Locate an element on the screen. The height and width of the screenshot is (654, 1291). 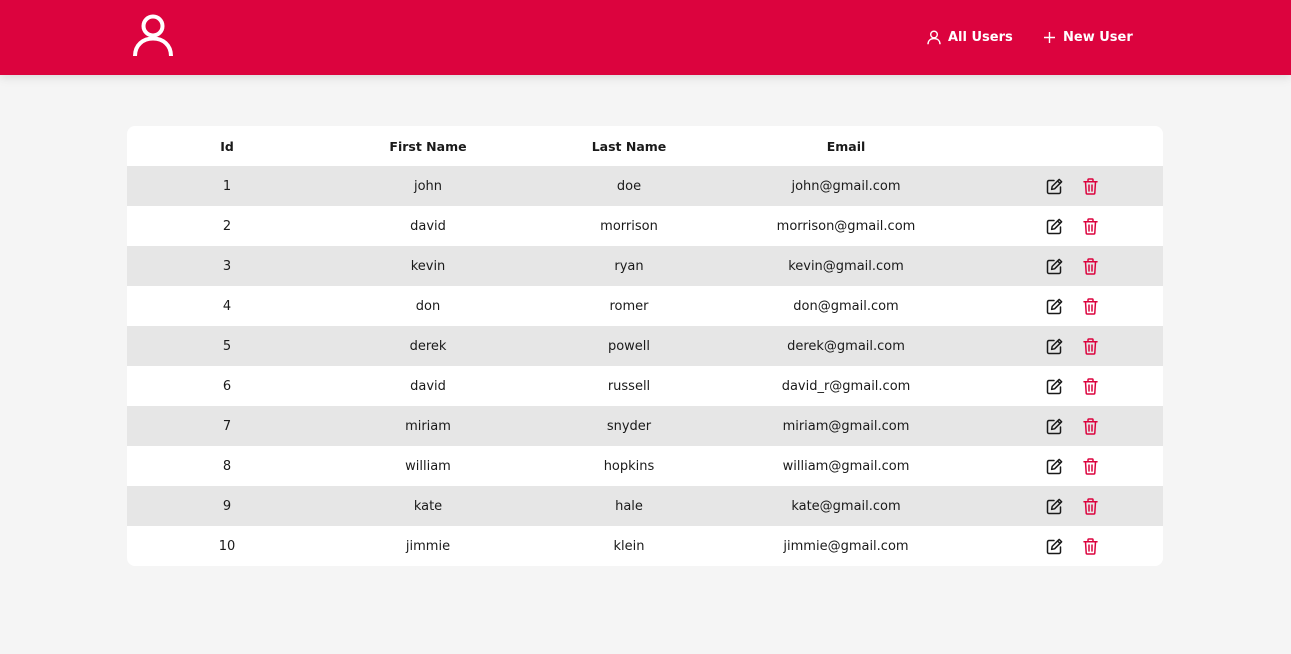
top-navbar: All Users New User is located at coordinates (645, 37).